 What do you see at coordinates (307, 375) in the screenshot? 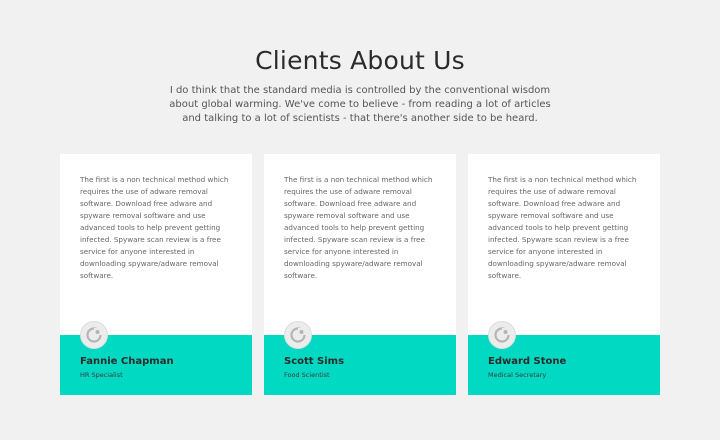
I see `client-role: Food Scientist` at bounding box center [307, 375].